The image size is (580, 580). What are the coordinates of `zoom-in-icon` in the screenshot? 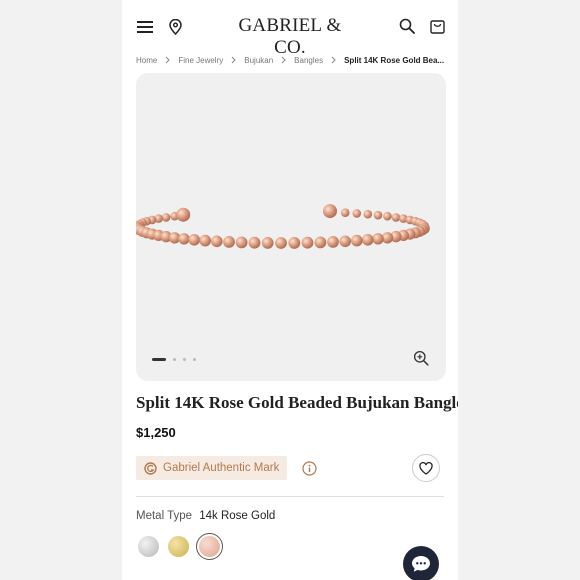 It's located at (421, 358).